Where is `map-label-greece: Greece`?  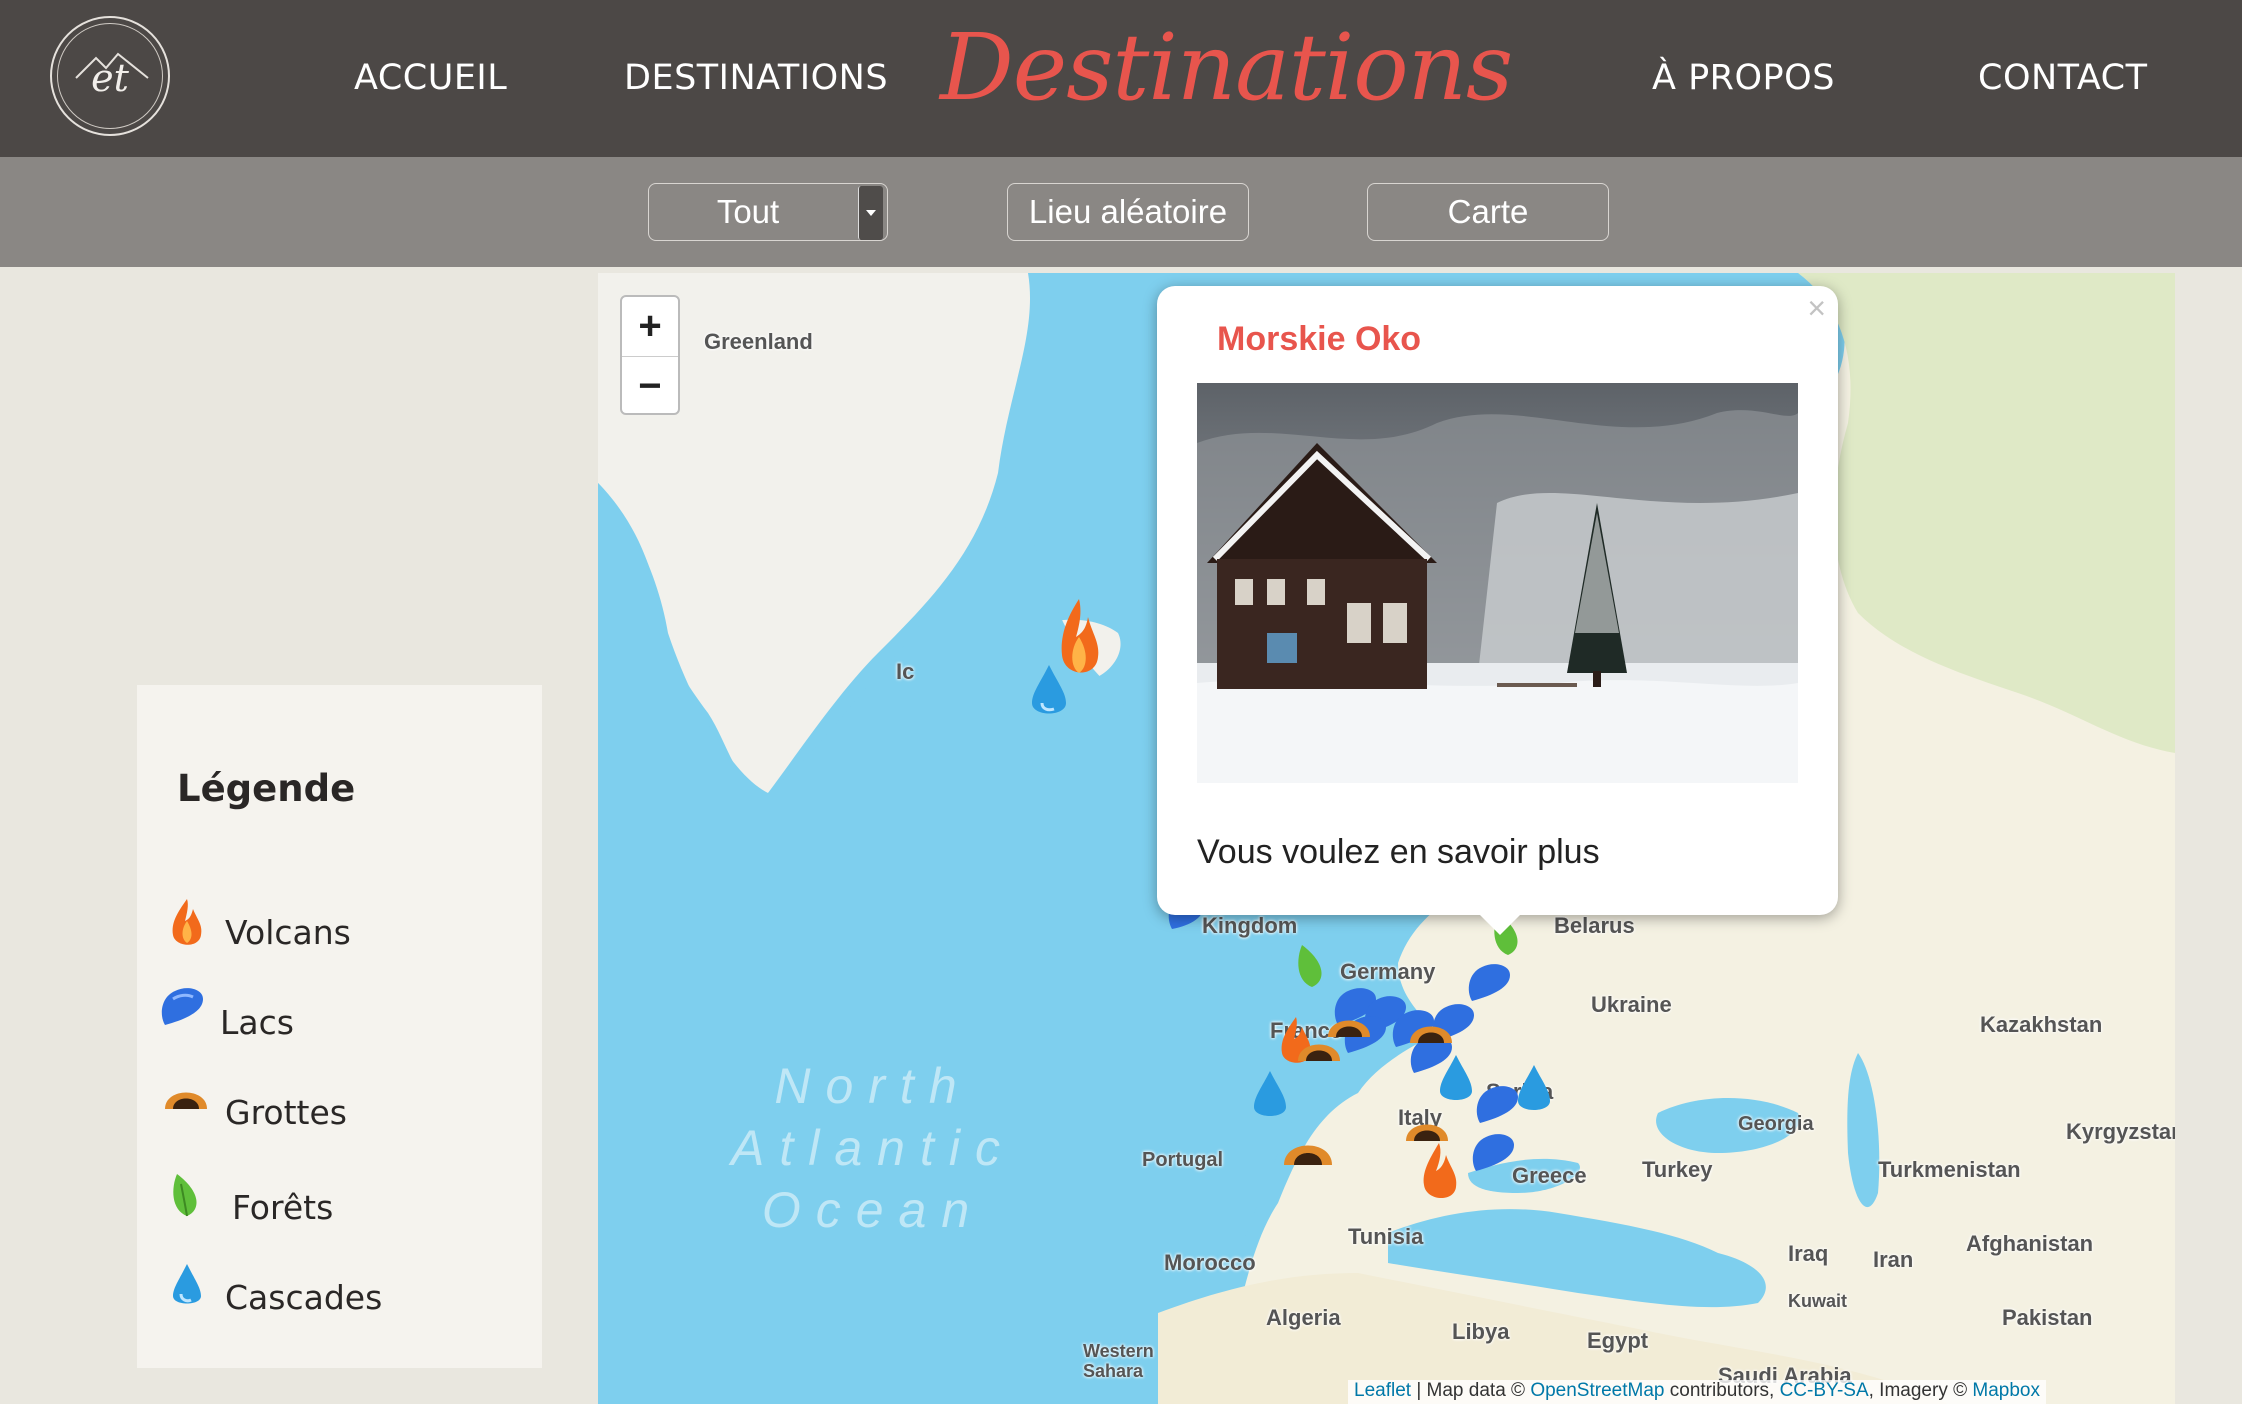
map-label-greece: Greece is located at coordinates (1549, 1175).